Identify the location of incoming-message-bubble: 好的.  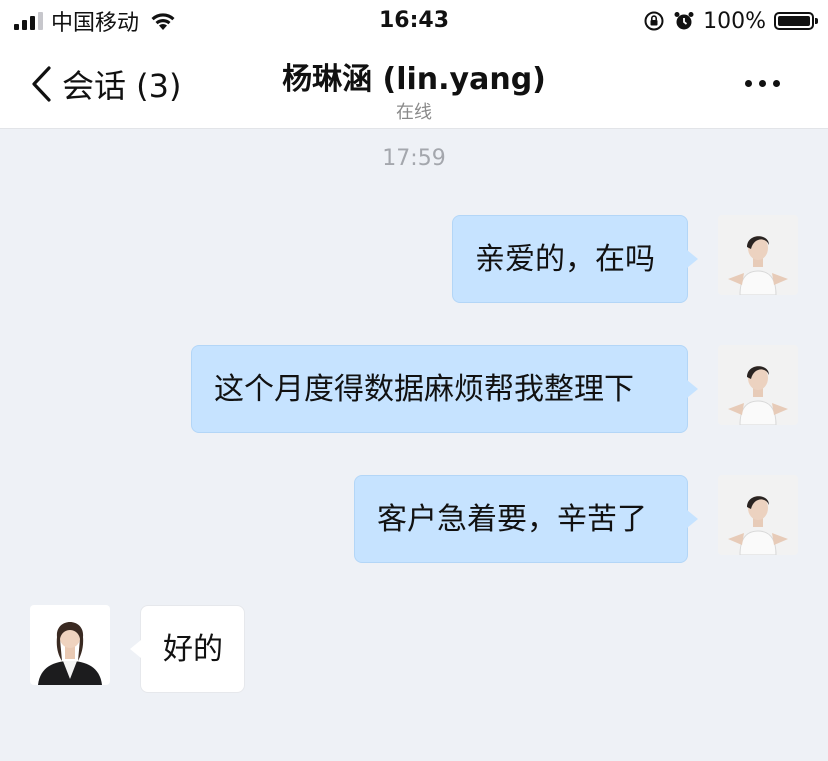
(187, 649).